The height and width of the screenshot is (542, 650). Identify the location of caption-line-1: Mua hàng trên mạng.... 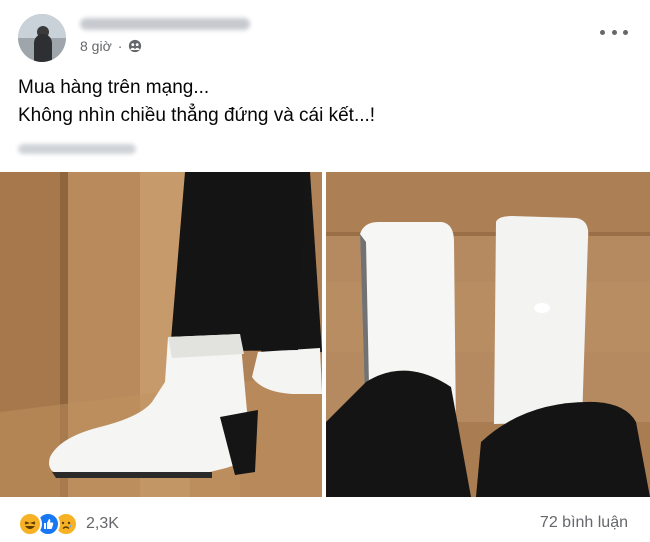
(114, 87).